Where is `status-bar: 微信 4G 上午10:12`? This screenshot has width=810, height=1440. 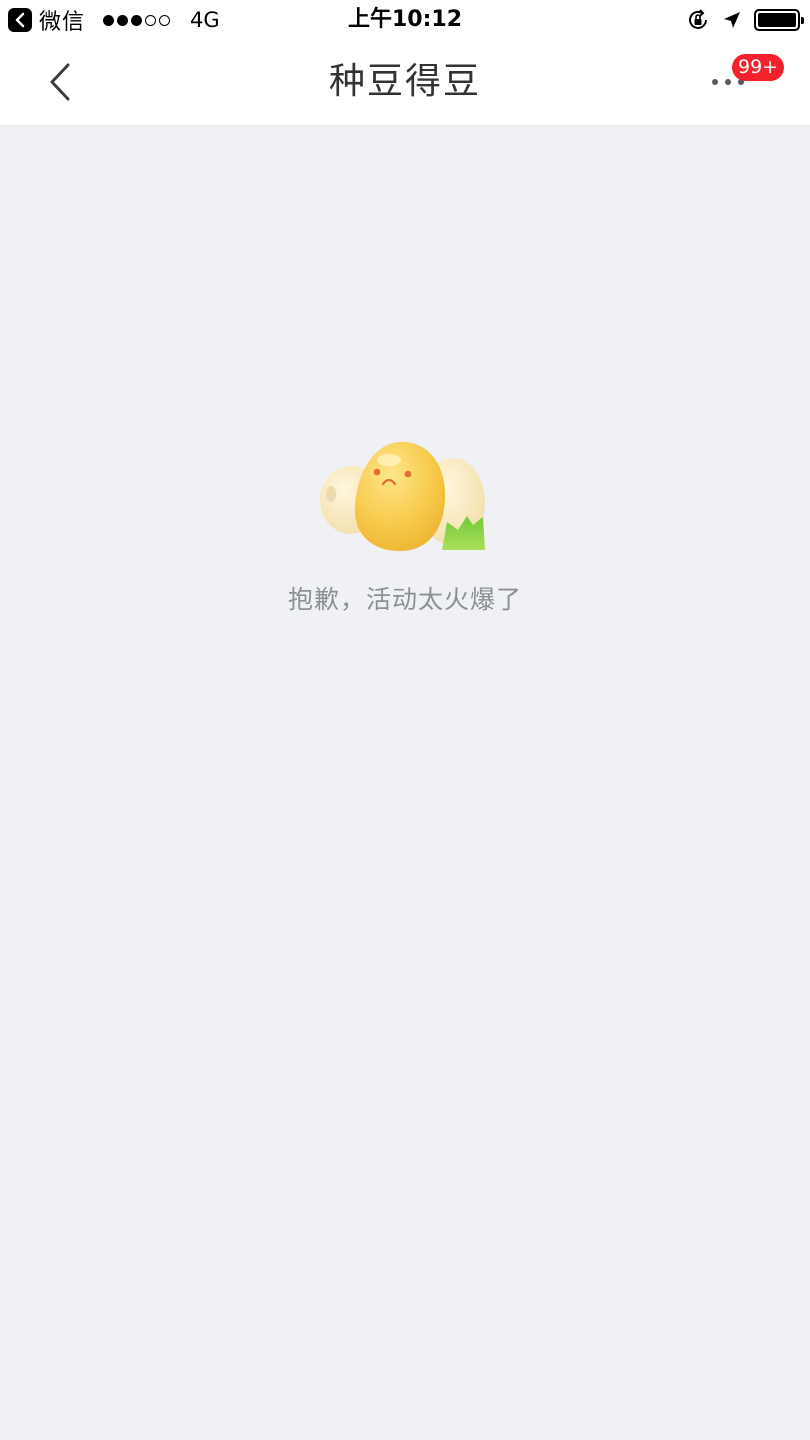
status-bar: 微信 4G 上午10:12 is located at coordinates (405, 20).